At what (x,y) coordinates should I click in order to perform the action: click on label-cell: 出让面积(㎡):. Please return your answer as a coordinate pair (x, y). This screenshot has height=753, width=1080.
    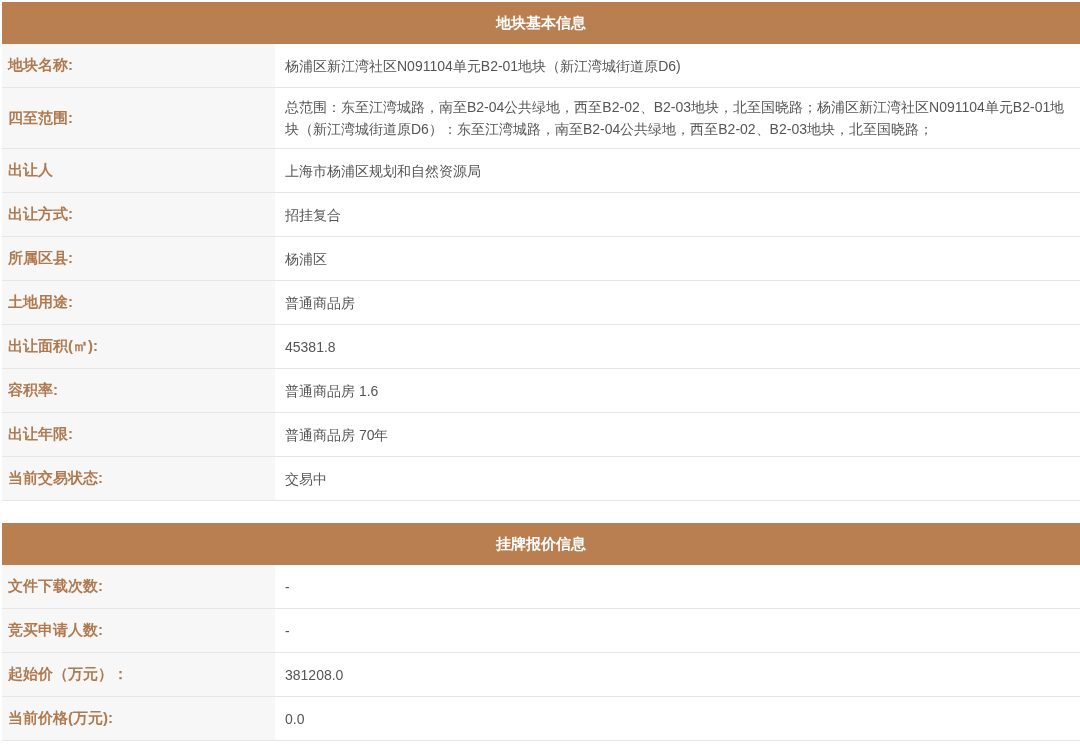
    Looking at the image, I should click on (138, 346).